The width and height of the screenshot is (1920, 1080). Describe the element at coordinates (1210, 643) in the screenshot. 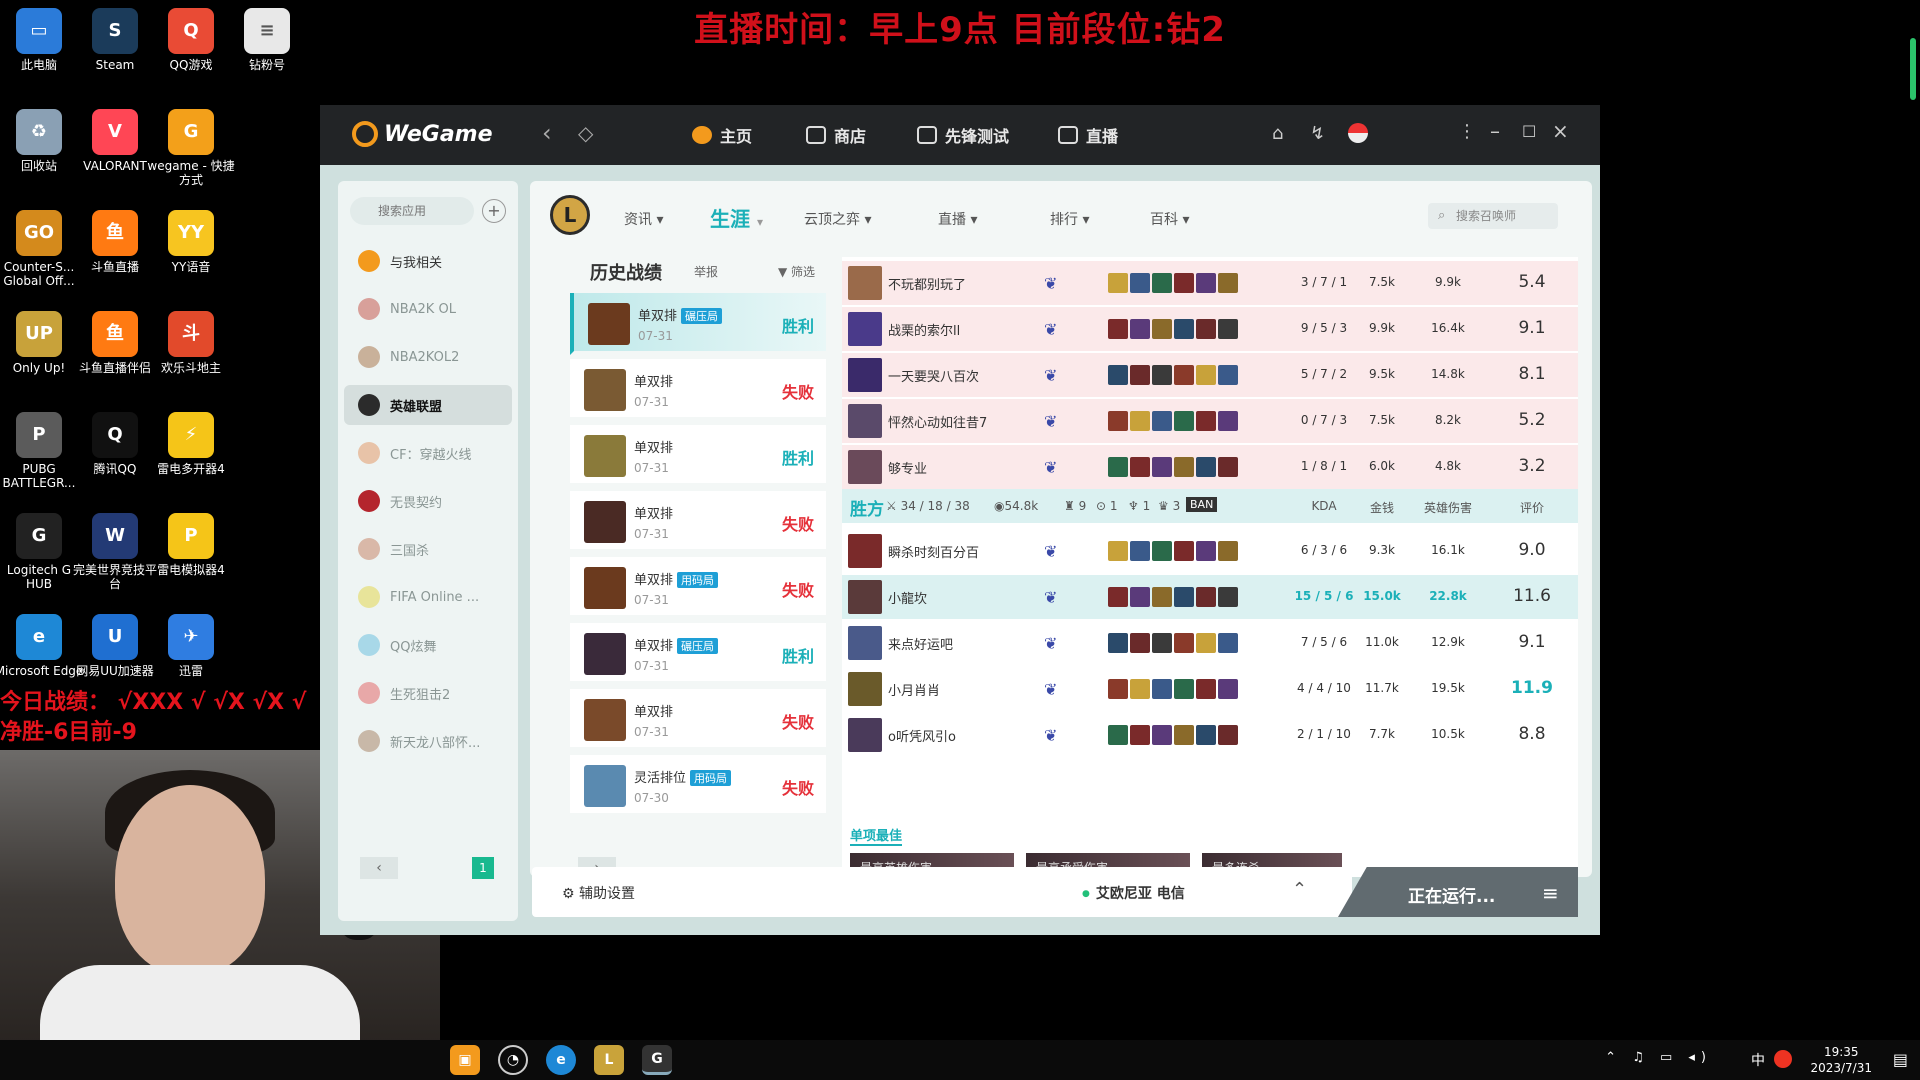

I see `player-row: 来点好运吧 ❦ 7 / 5 / 6 11.0k 12.9k 9.1` at that location.